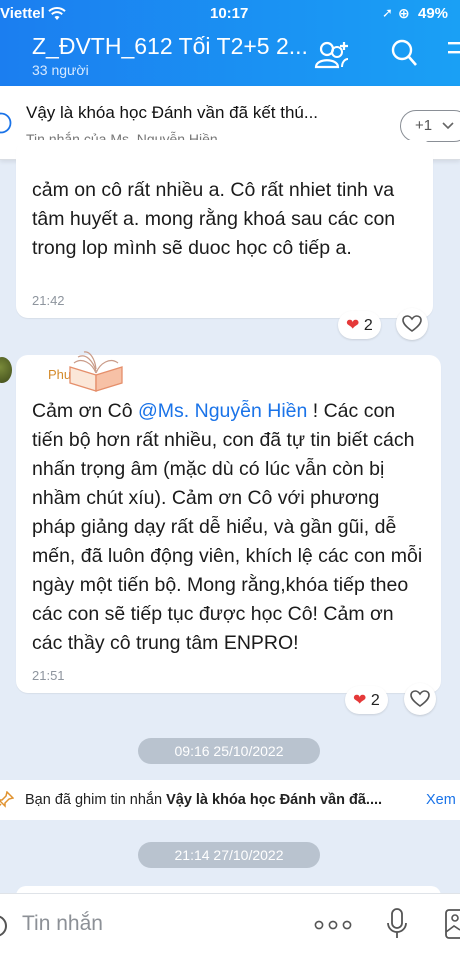  I want to click on wifi-icon, so click(57, 16).